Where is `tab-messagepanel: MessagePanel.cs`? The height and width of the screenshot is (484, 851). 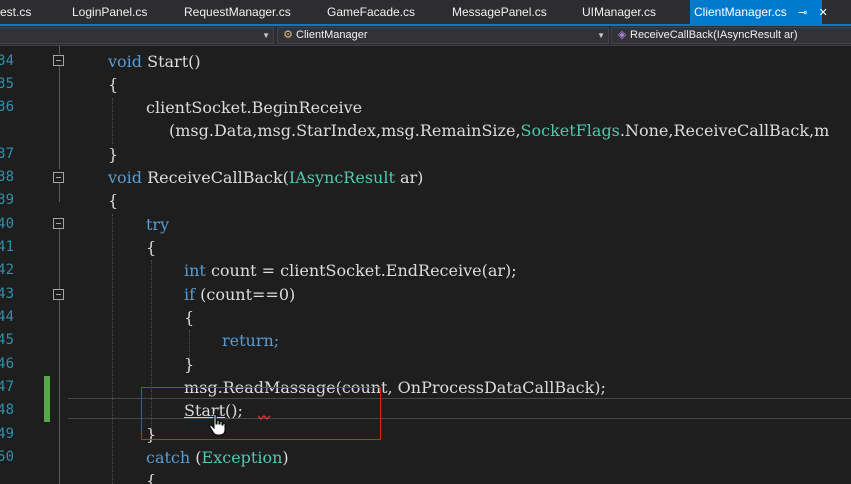
tab-messagepanel: MessagePanel.cs is located at coordinates (499, 12).